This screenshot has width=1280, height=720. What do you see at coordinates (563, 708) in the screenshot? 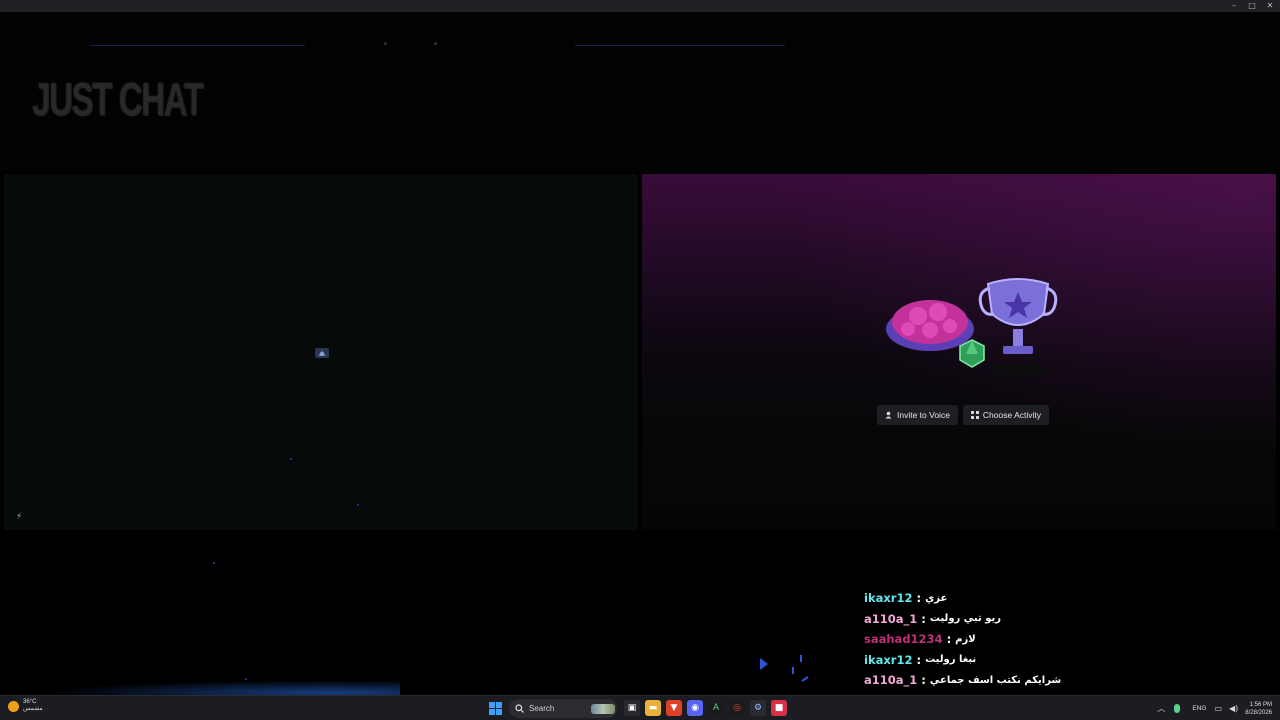
I see `taskbar-search: Search` at bounding box center [563, 708].